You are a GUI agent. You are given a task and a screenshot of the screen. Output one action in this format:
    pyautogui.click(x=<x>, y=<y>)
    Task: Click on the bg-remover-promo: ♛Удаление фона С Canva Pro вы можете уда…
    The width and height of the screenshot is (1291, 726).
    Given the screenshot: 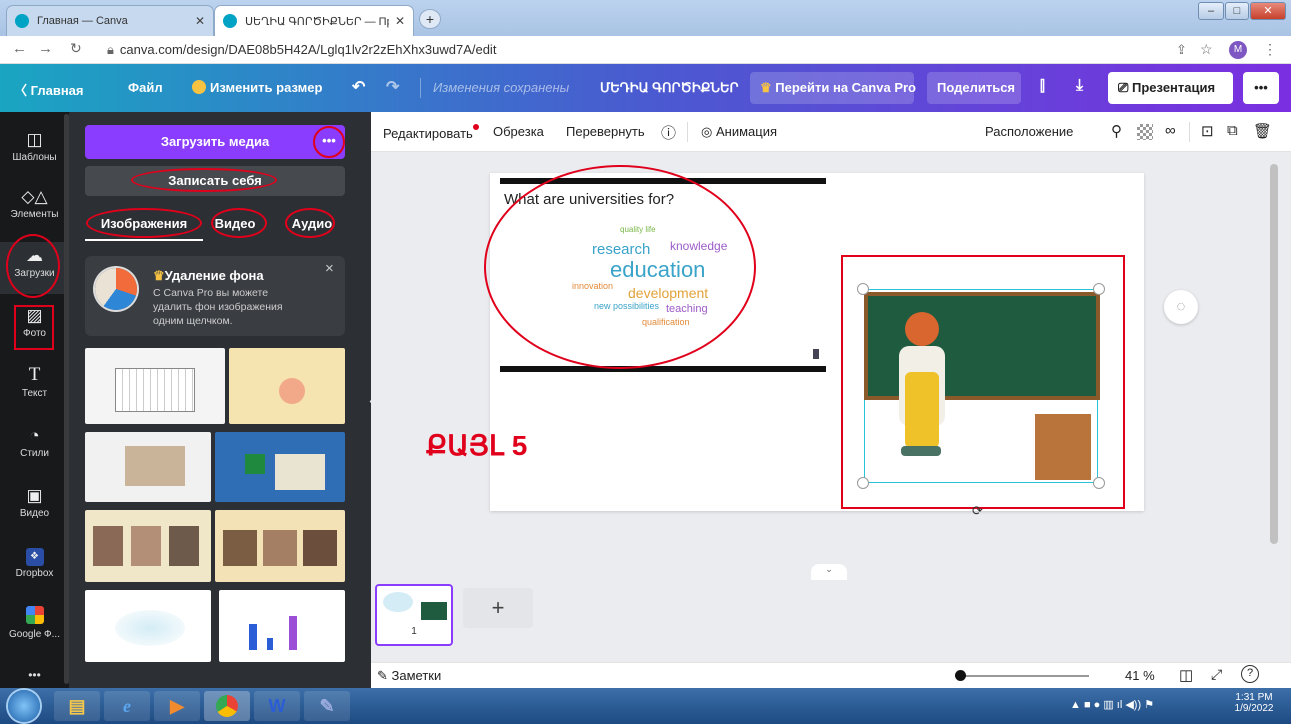 What is the action you would take?
    pyautogui.click(x=215, y=296)
    